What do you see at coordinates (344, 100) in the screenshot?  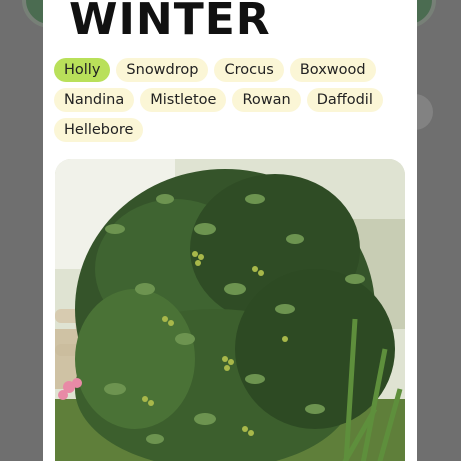 I see `plant-chip-daffodil: Daffodil` at bounding box center [344, 100].